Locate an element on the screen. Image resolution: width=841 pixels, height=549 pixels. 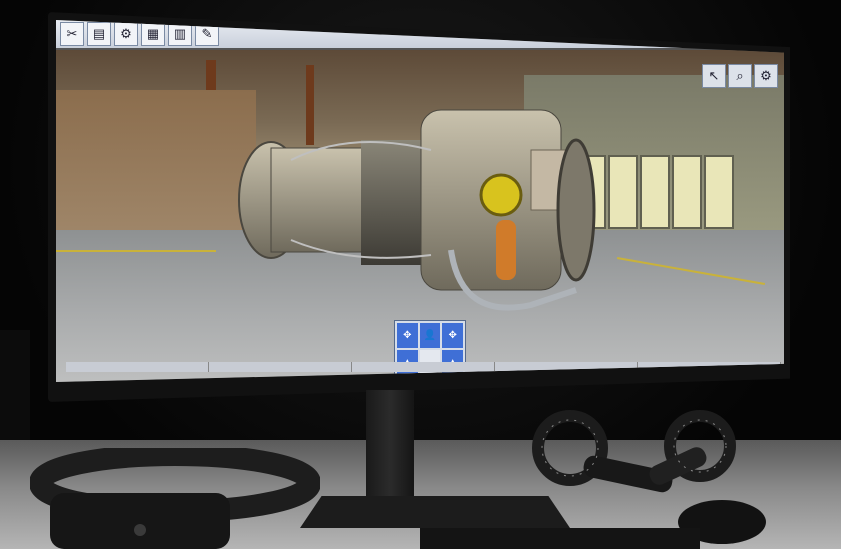
hangar-wall-left is located at coordinates (156, 165).